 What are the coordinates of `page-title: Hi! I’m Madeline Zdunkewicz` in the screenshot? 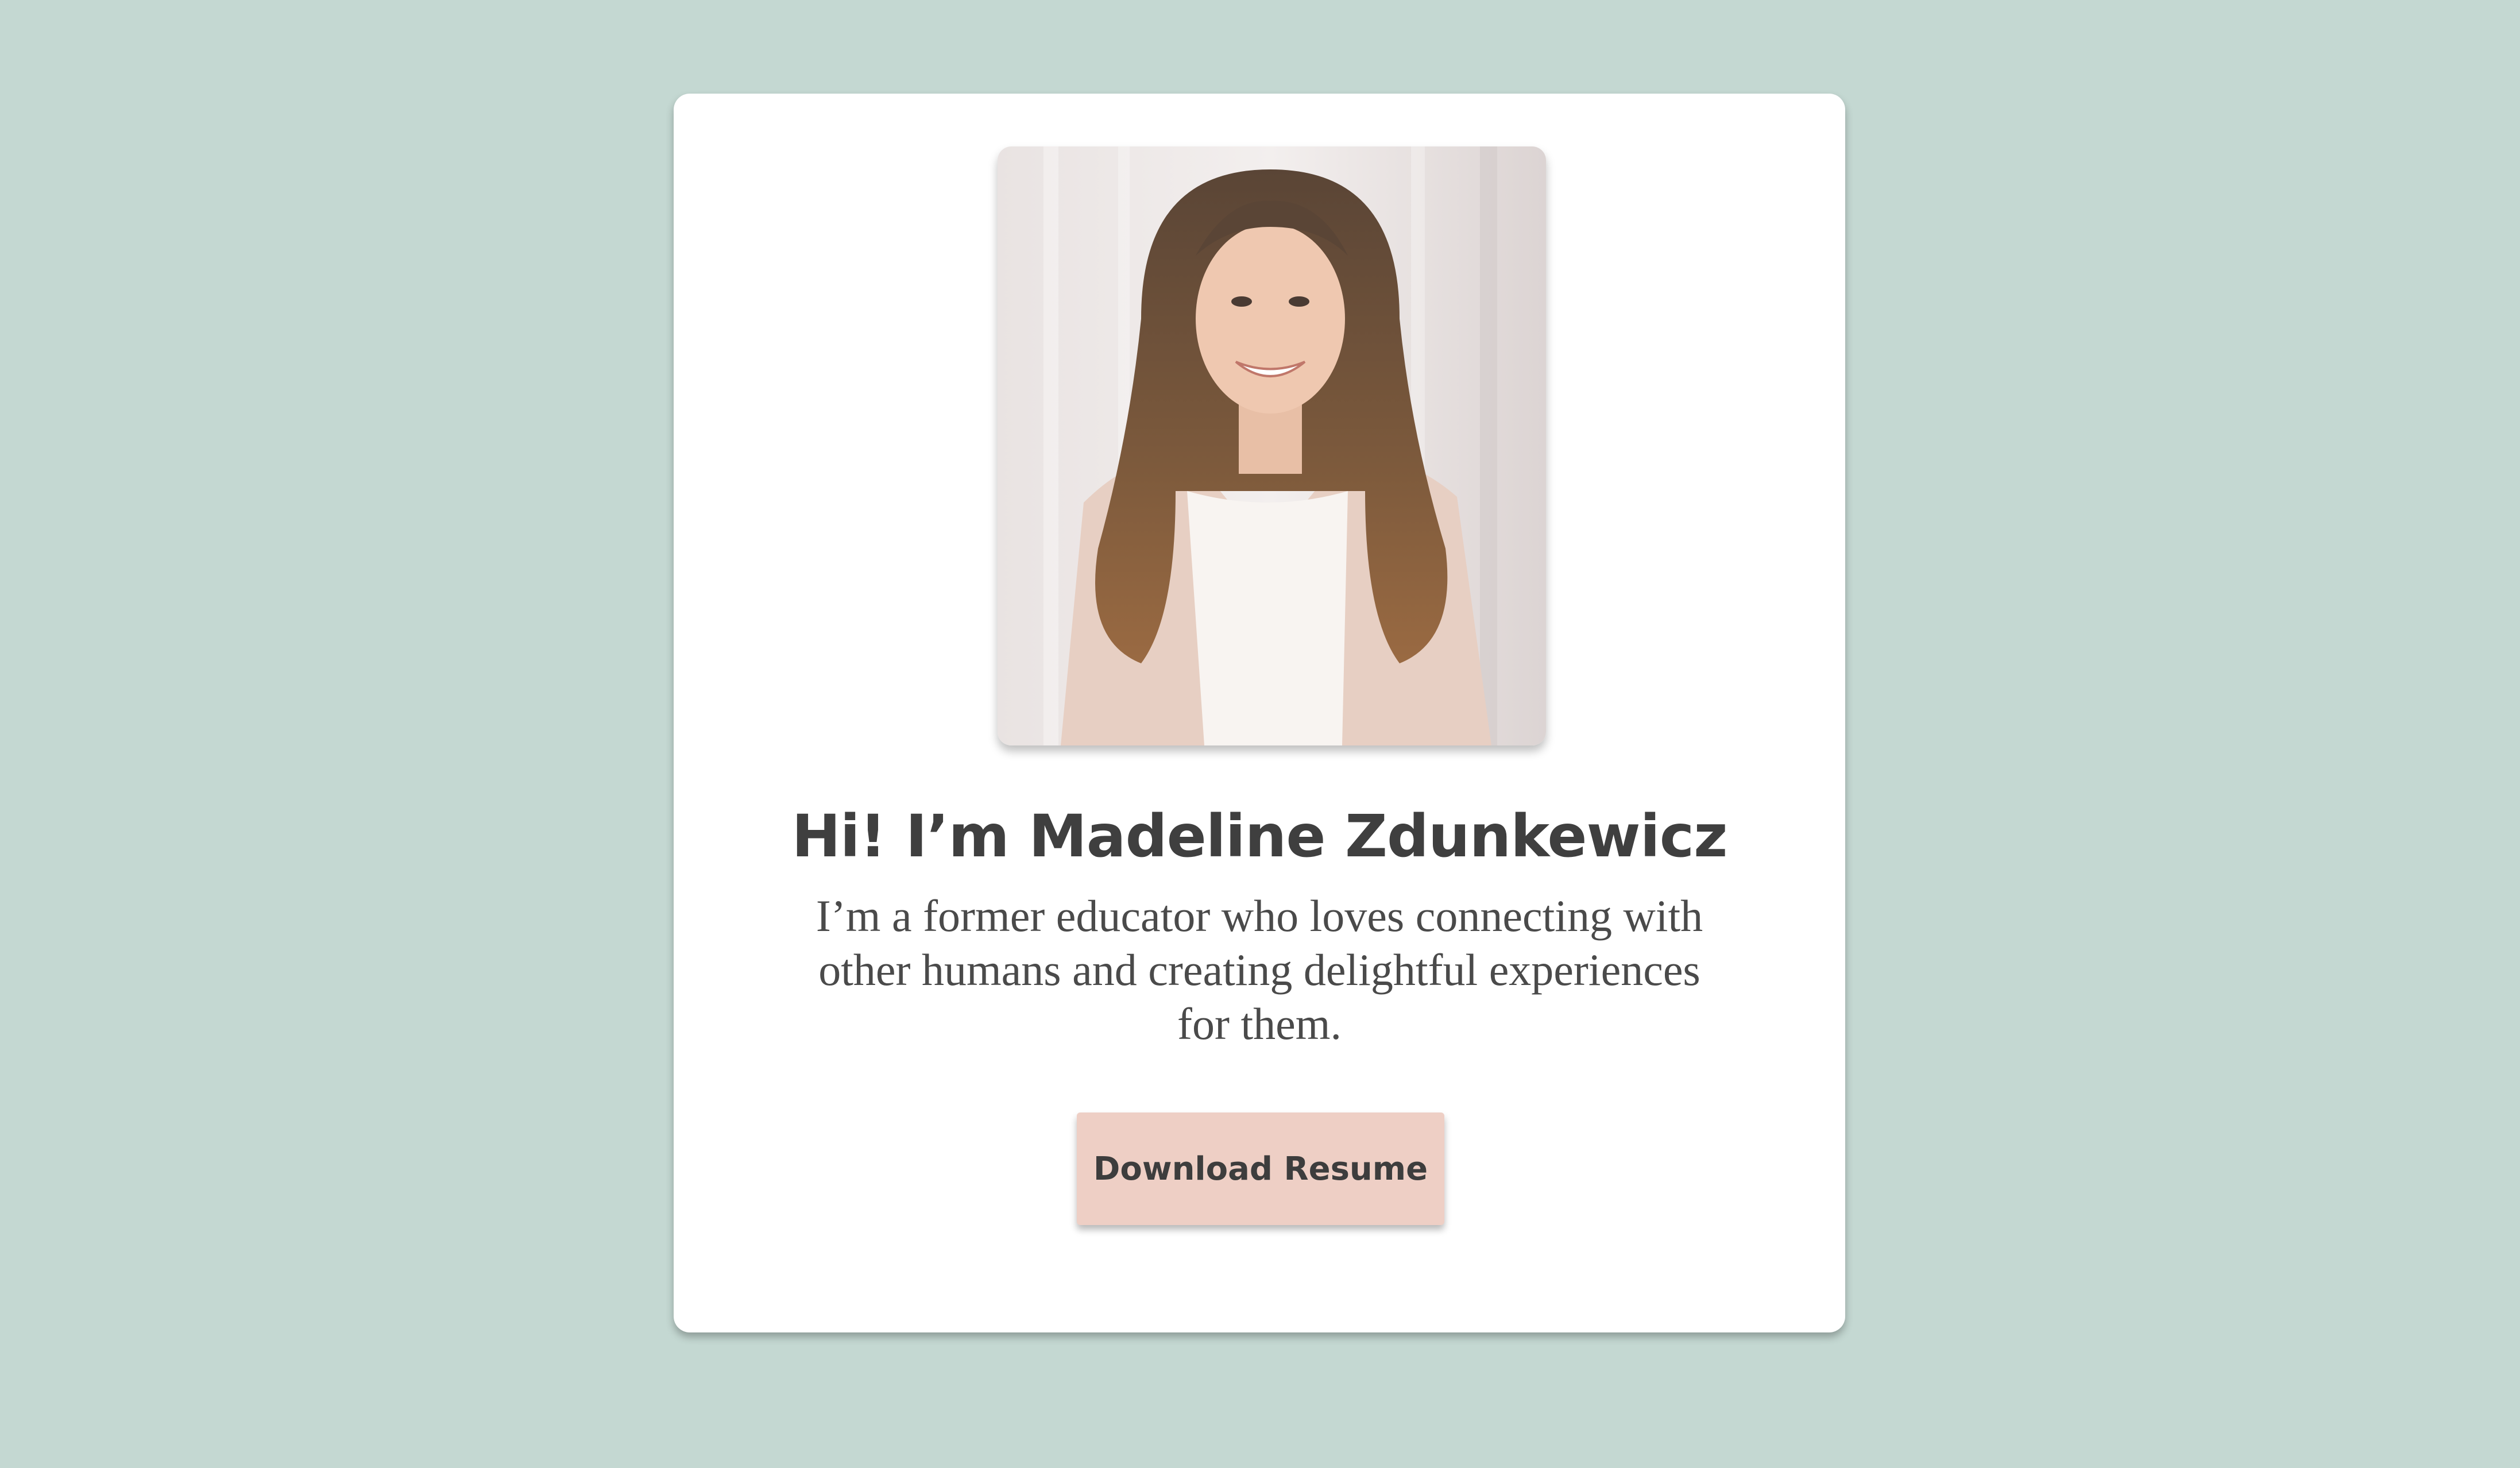 It's located at (1259, 836).